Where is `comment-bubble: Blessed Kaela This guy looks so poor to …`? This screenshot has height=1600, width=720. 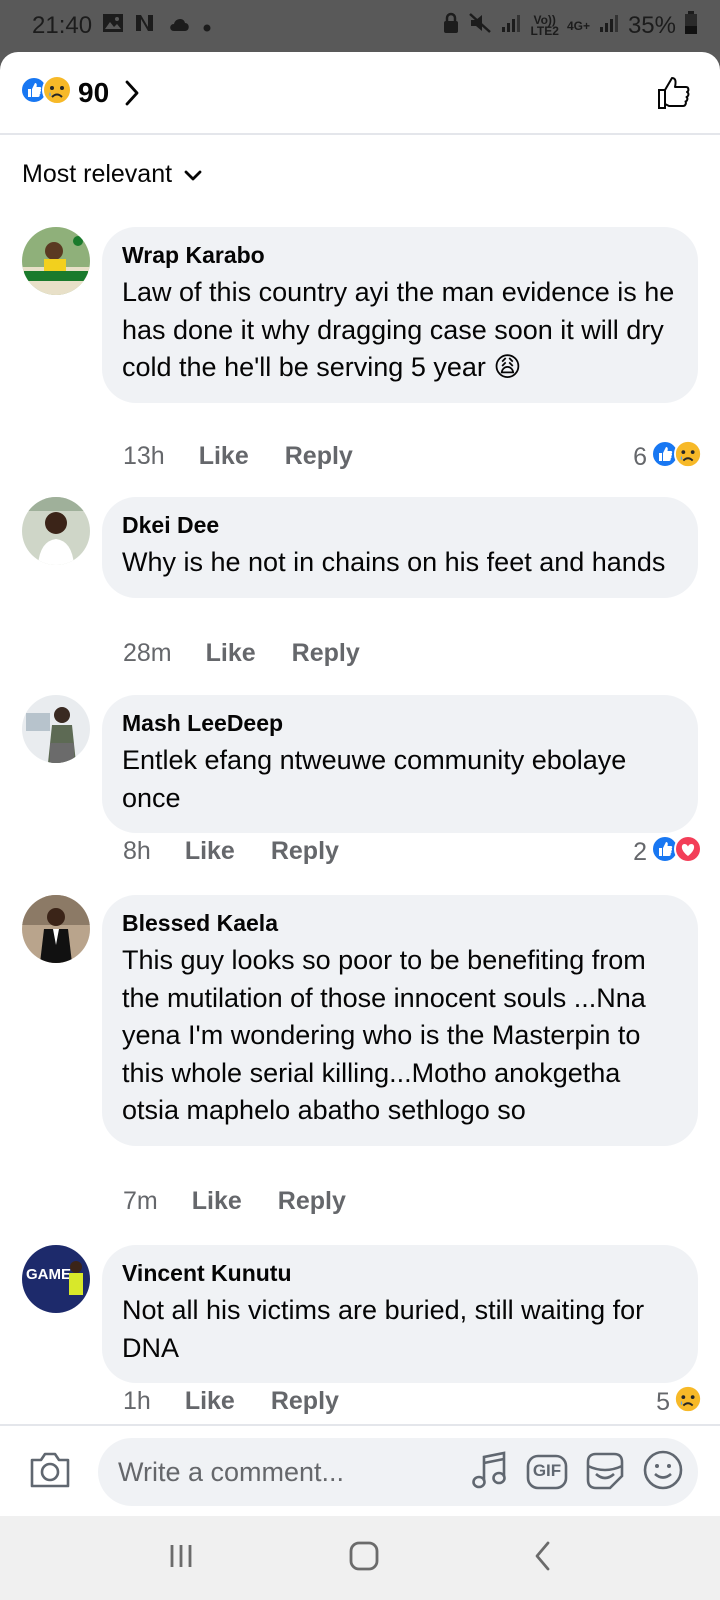 comment-bubble: Blessed Kaela This guy looks so poor to … is located at coordinates (400, 1020).